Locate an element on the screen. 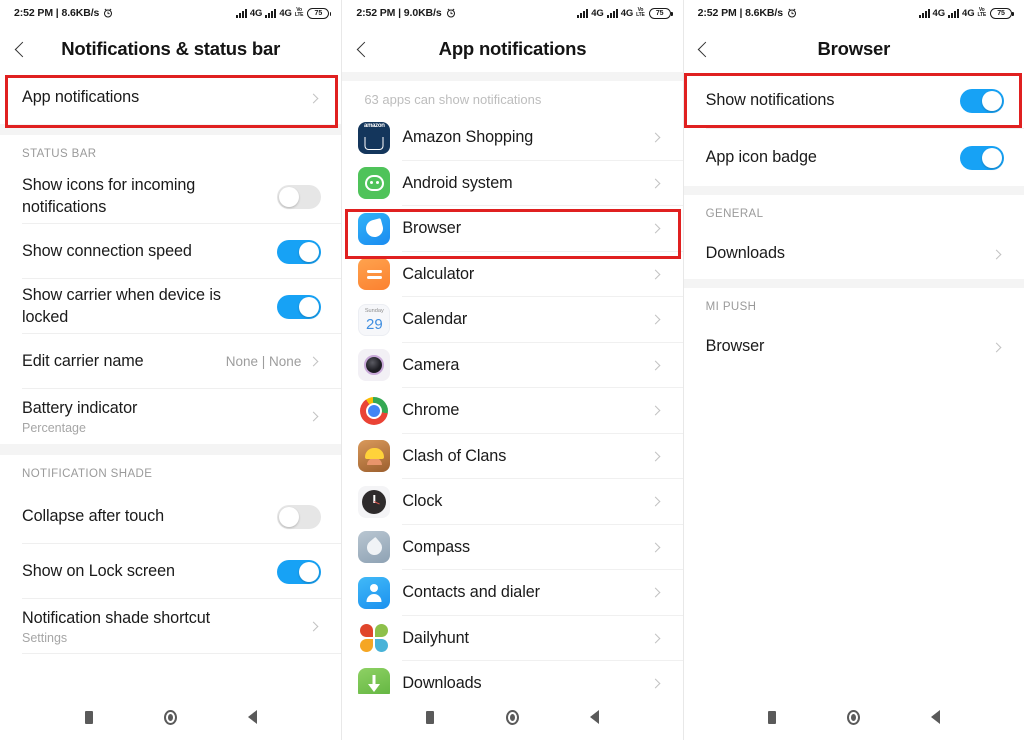 This screenshot has height=740, width=1024. row-label: Show icons for incoming notifications is located at coordinates (109, 196).